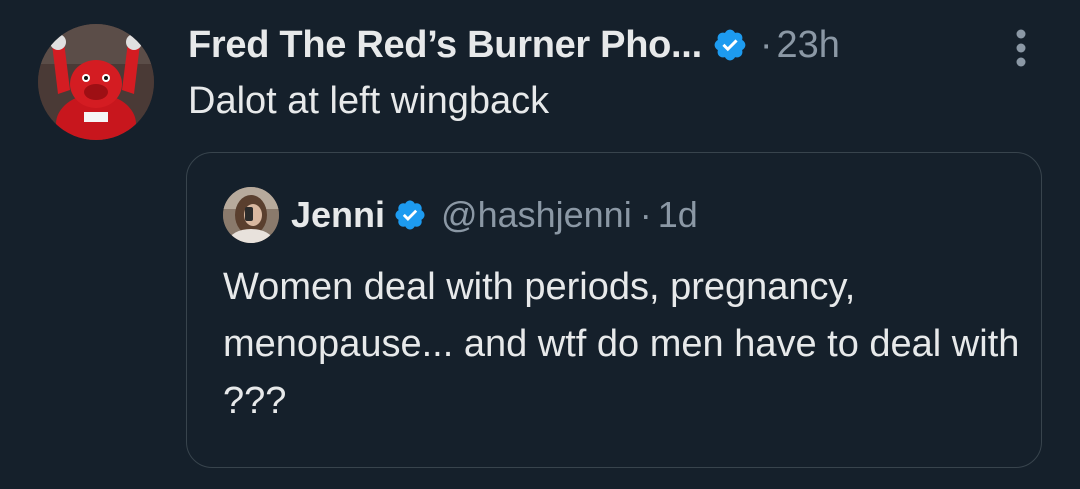 The height and width of the screenshot is (489, 1080). I want to click on quoted-author-avatar, so click(251, 215).